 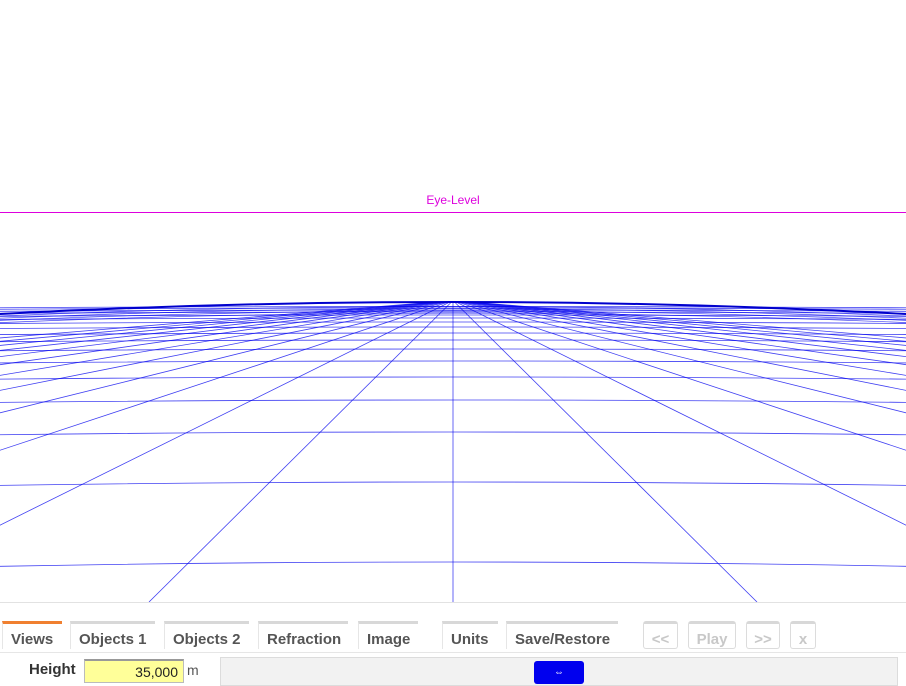 I want to click on tab-units: Units, so click(x=470, y=635).